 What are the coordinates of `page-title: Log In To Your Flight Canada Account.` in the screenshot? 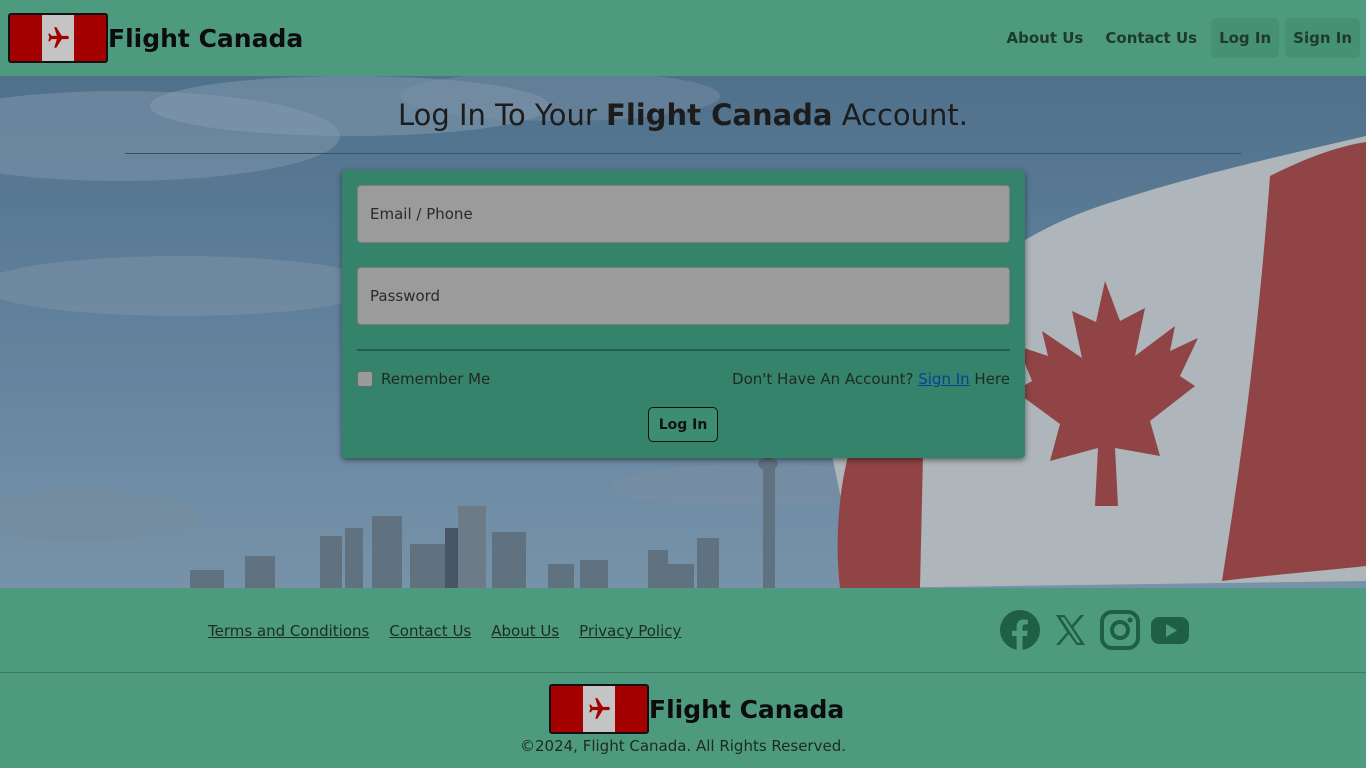 It's located at (683, 115).